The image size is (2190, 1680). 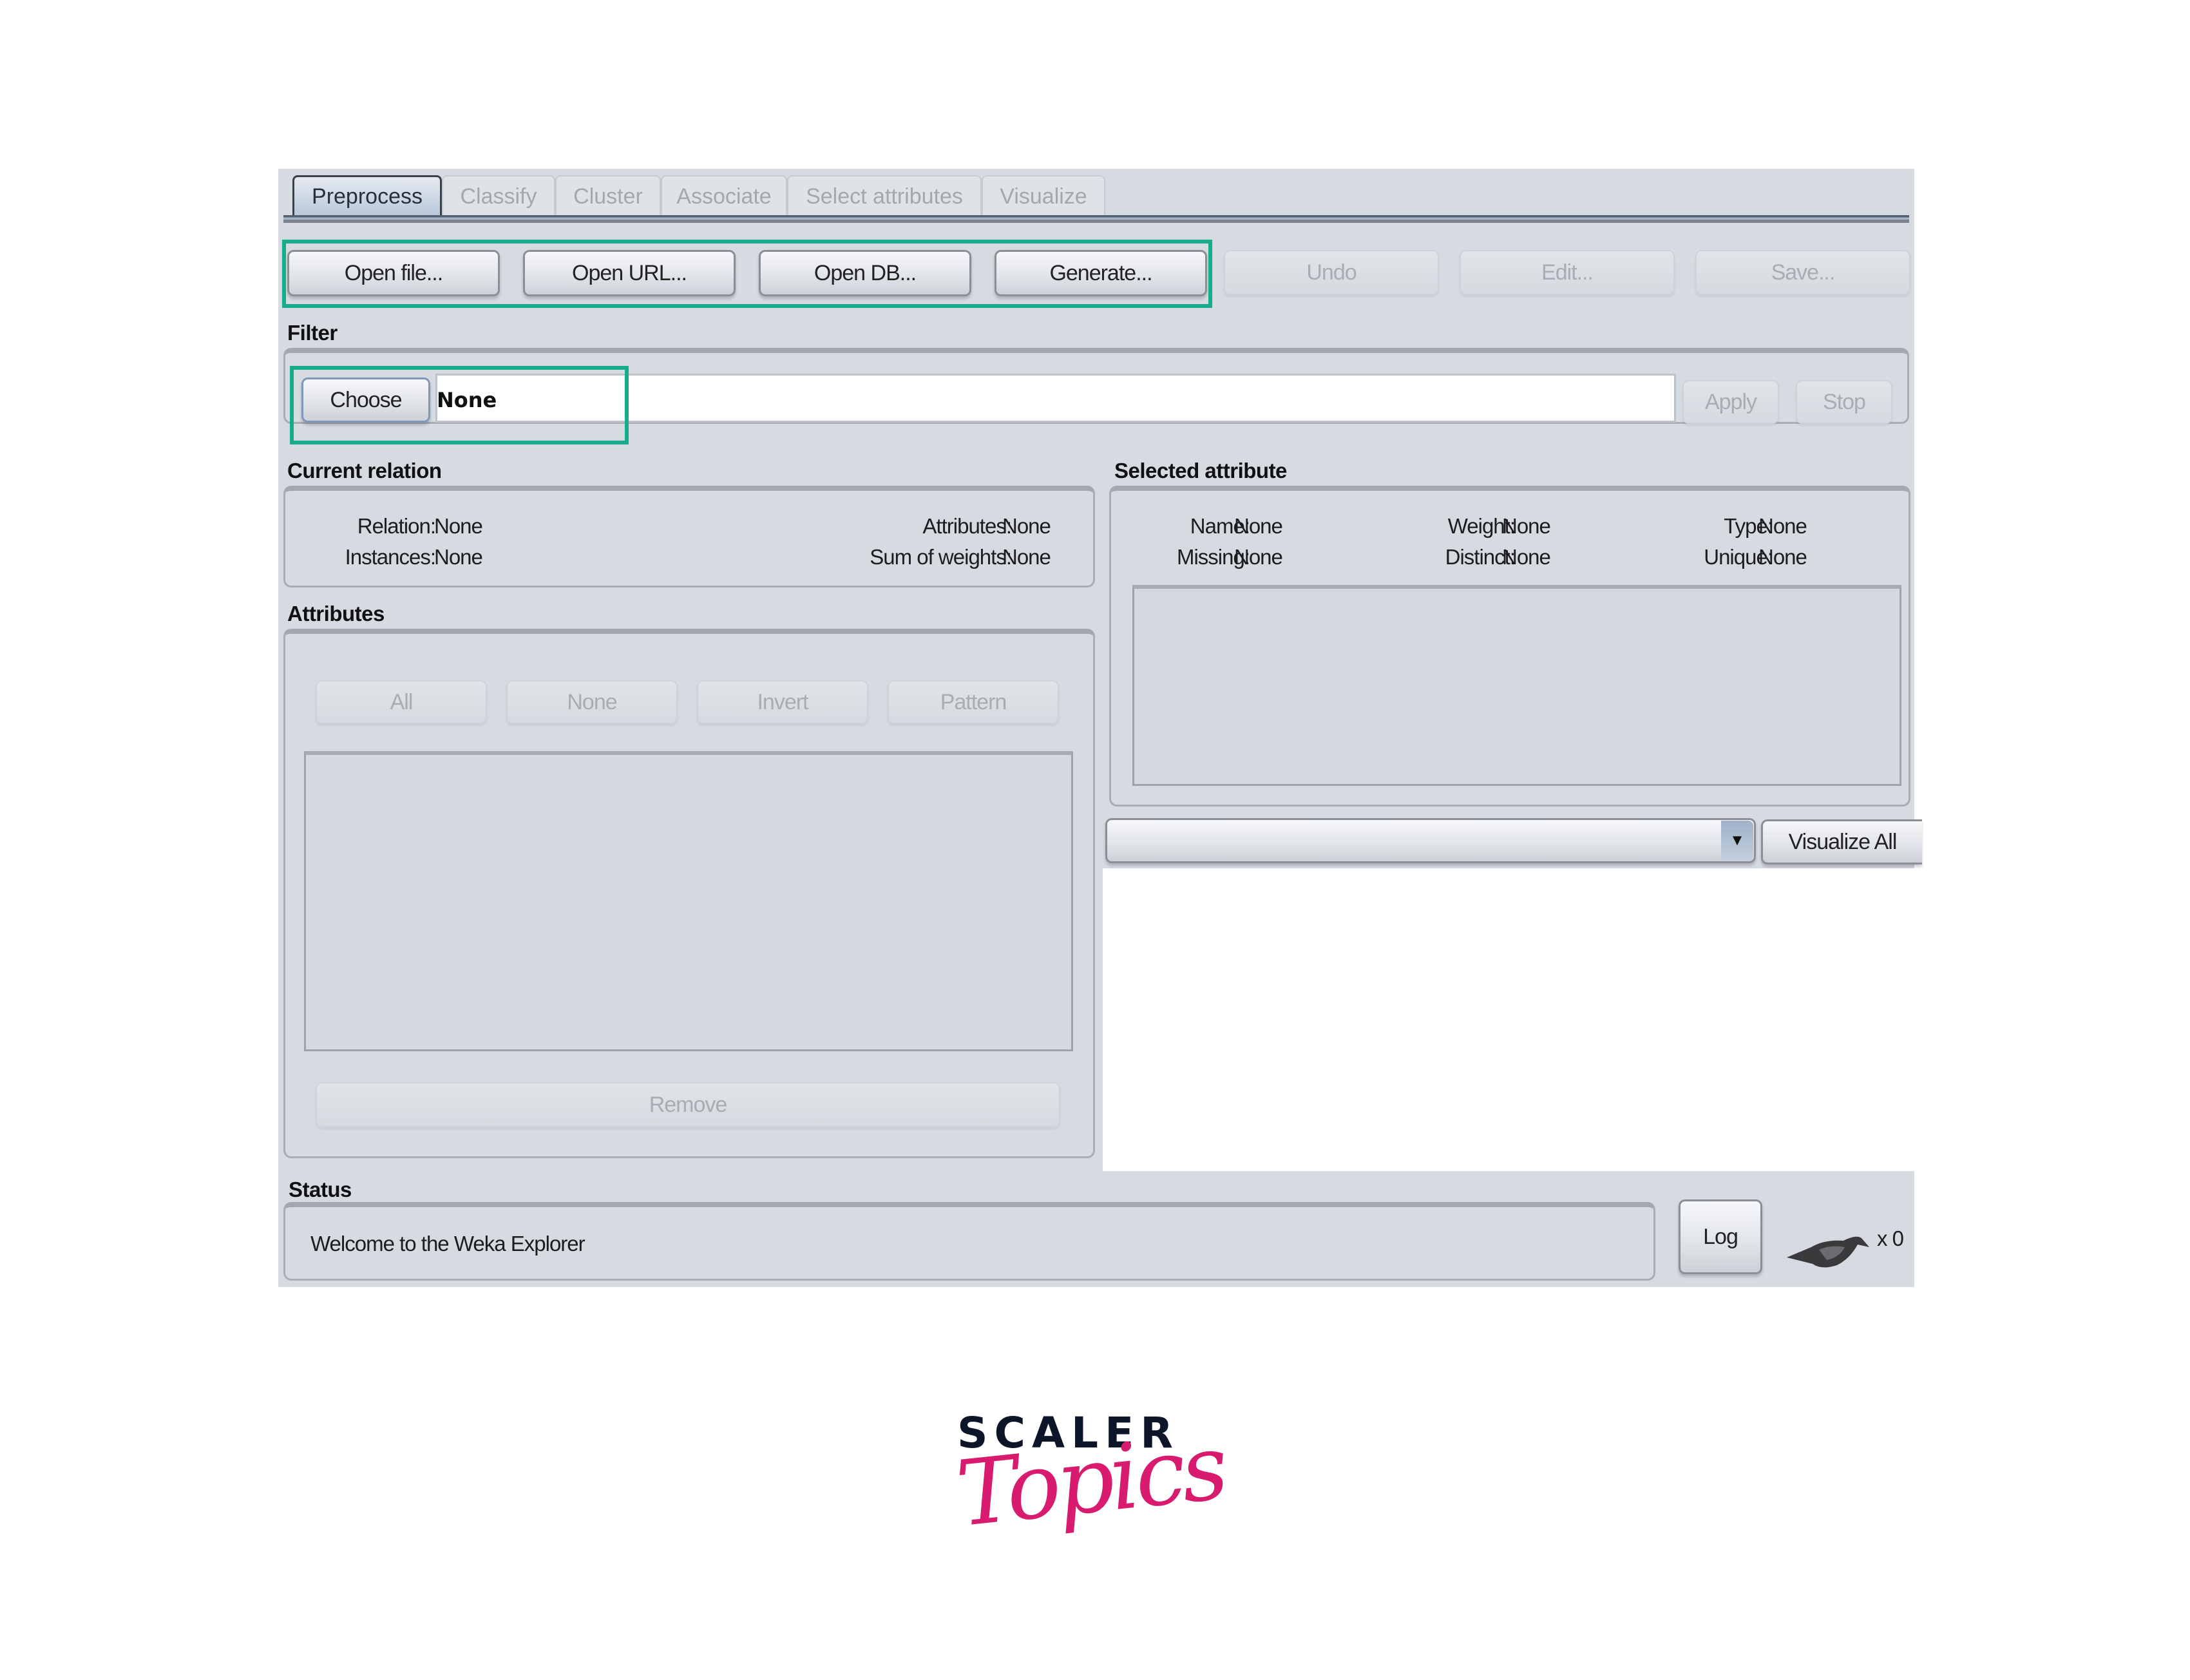 What do you see at coordinates (608, 195) in the screenshot?
I see `tab-cluster: Cluster` at bounding box center [608, 195].